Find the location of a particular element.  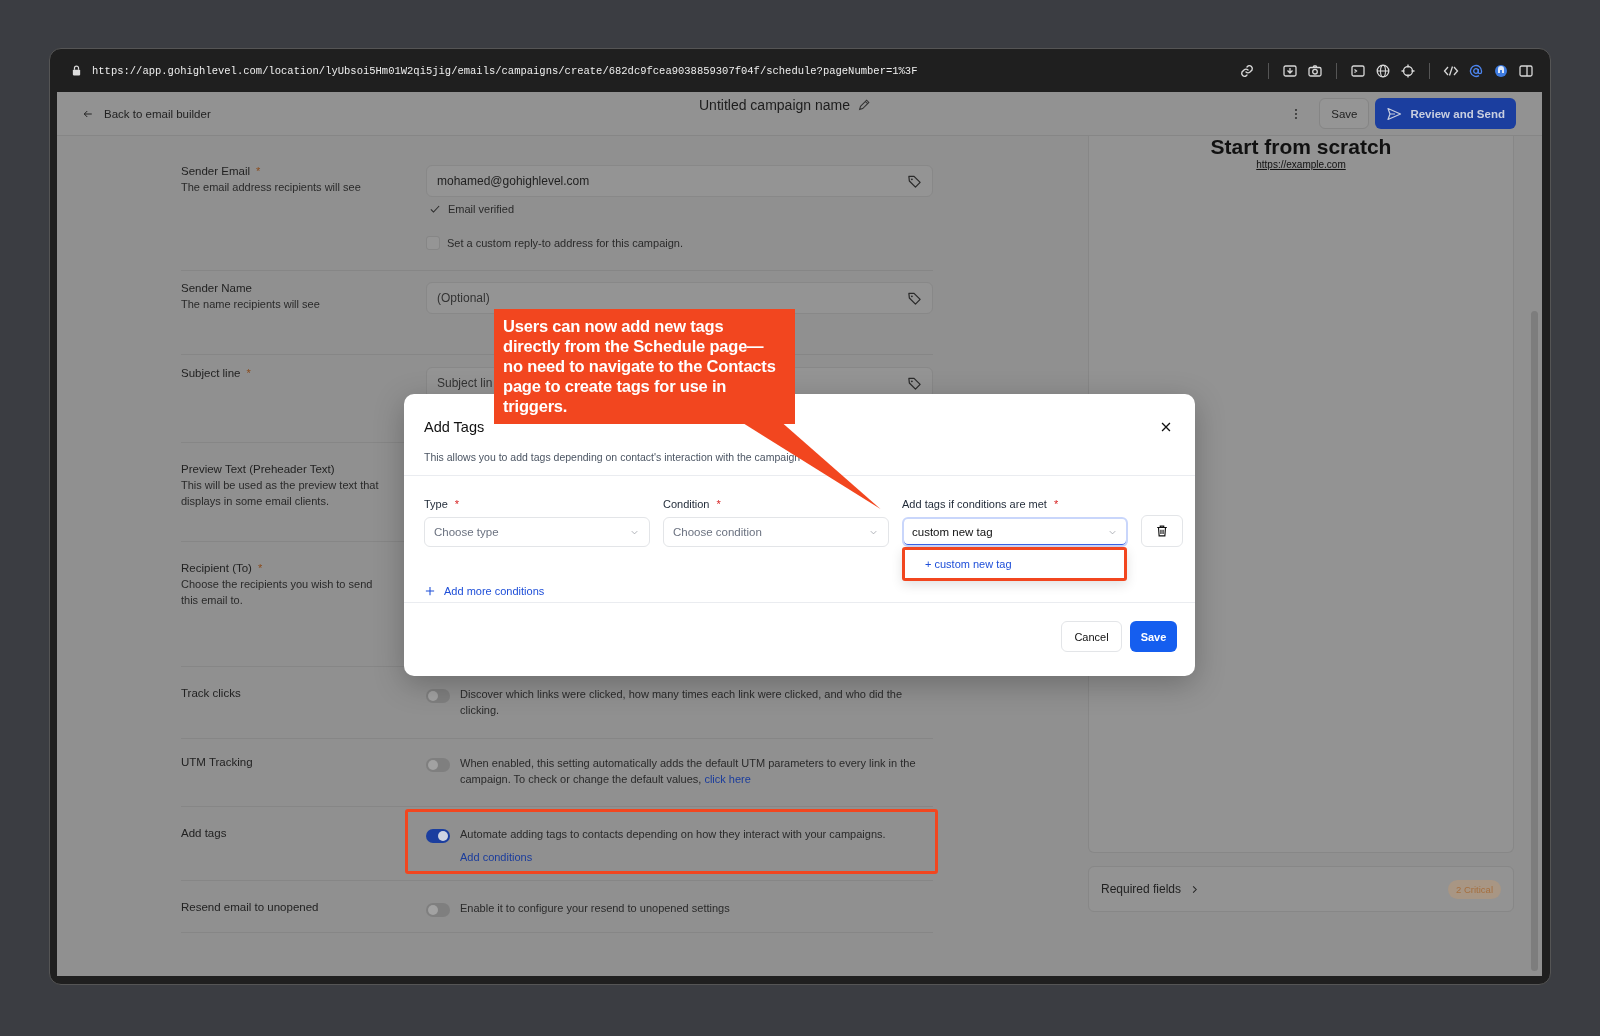

field-label: UTM Tracking is located at coordinates (217, 762).